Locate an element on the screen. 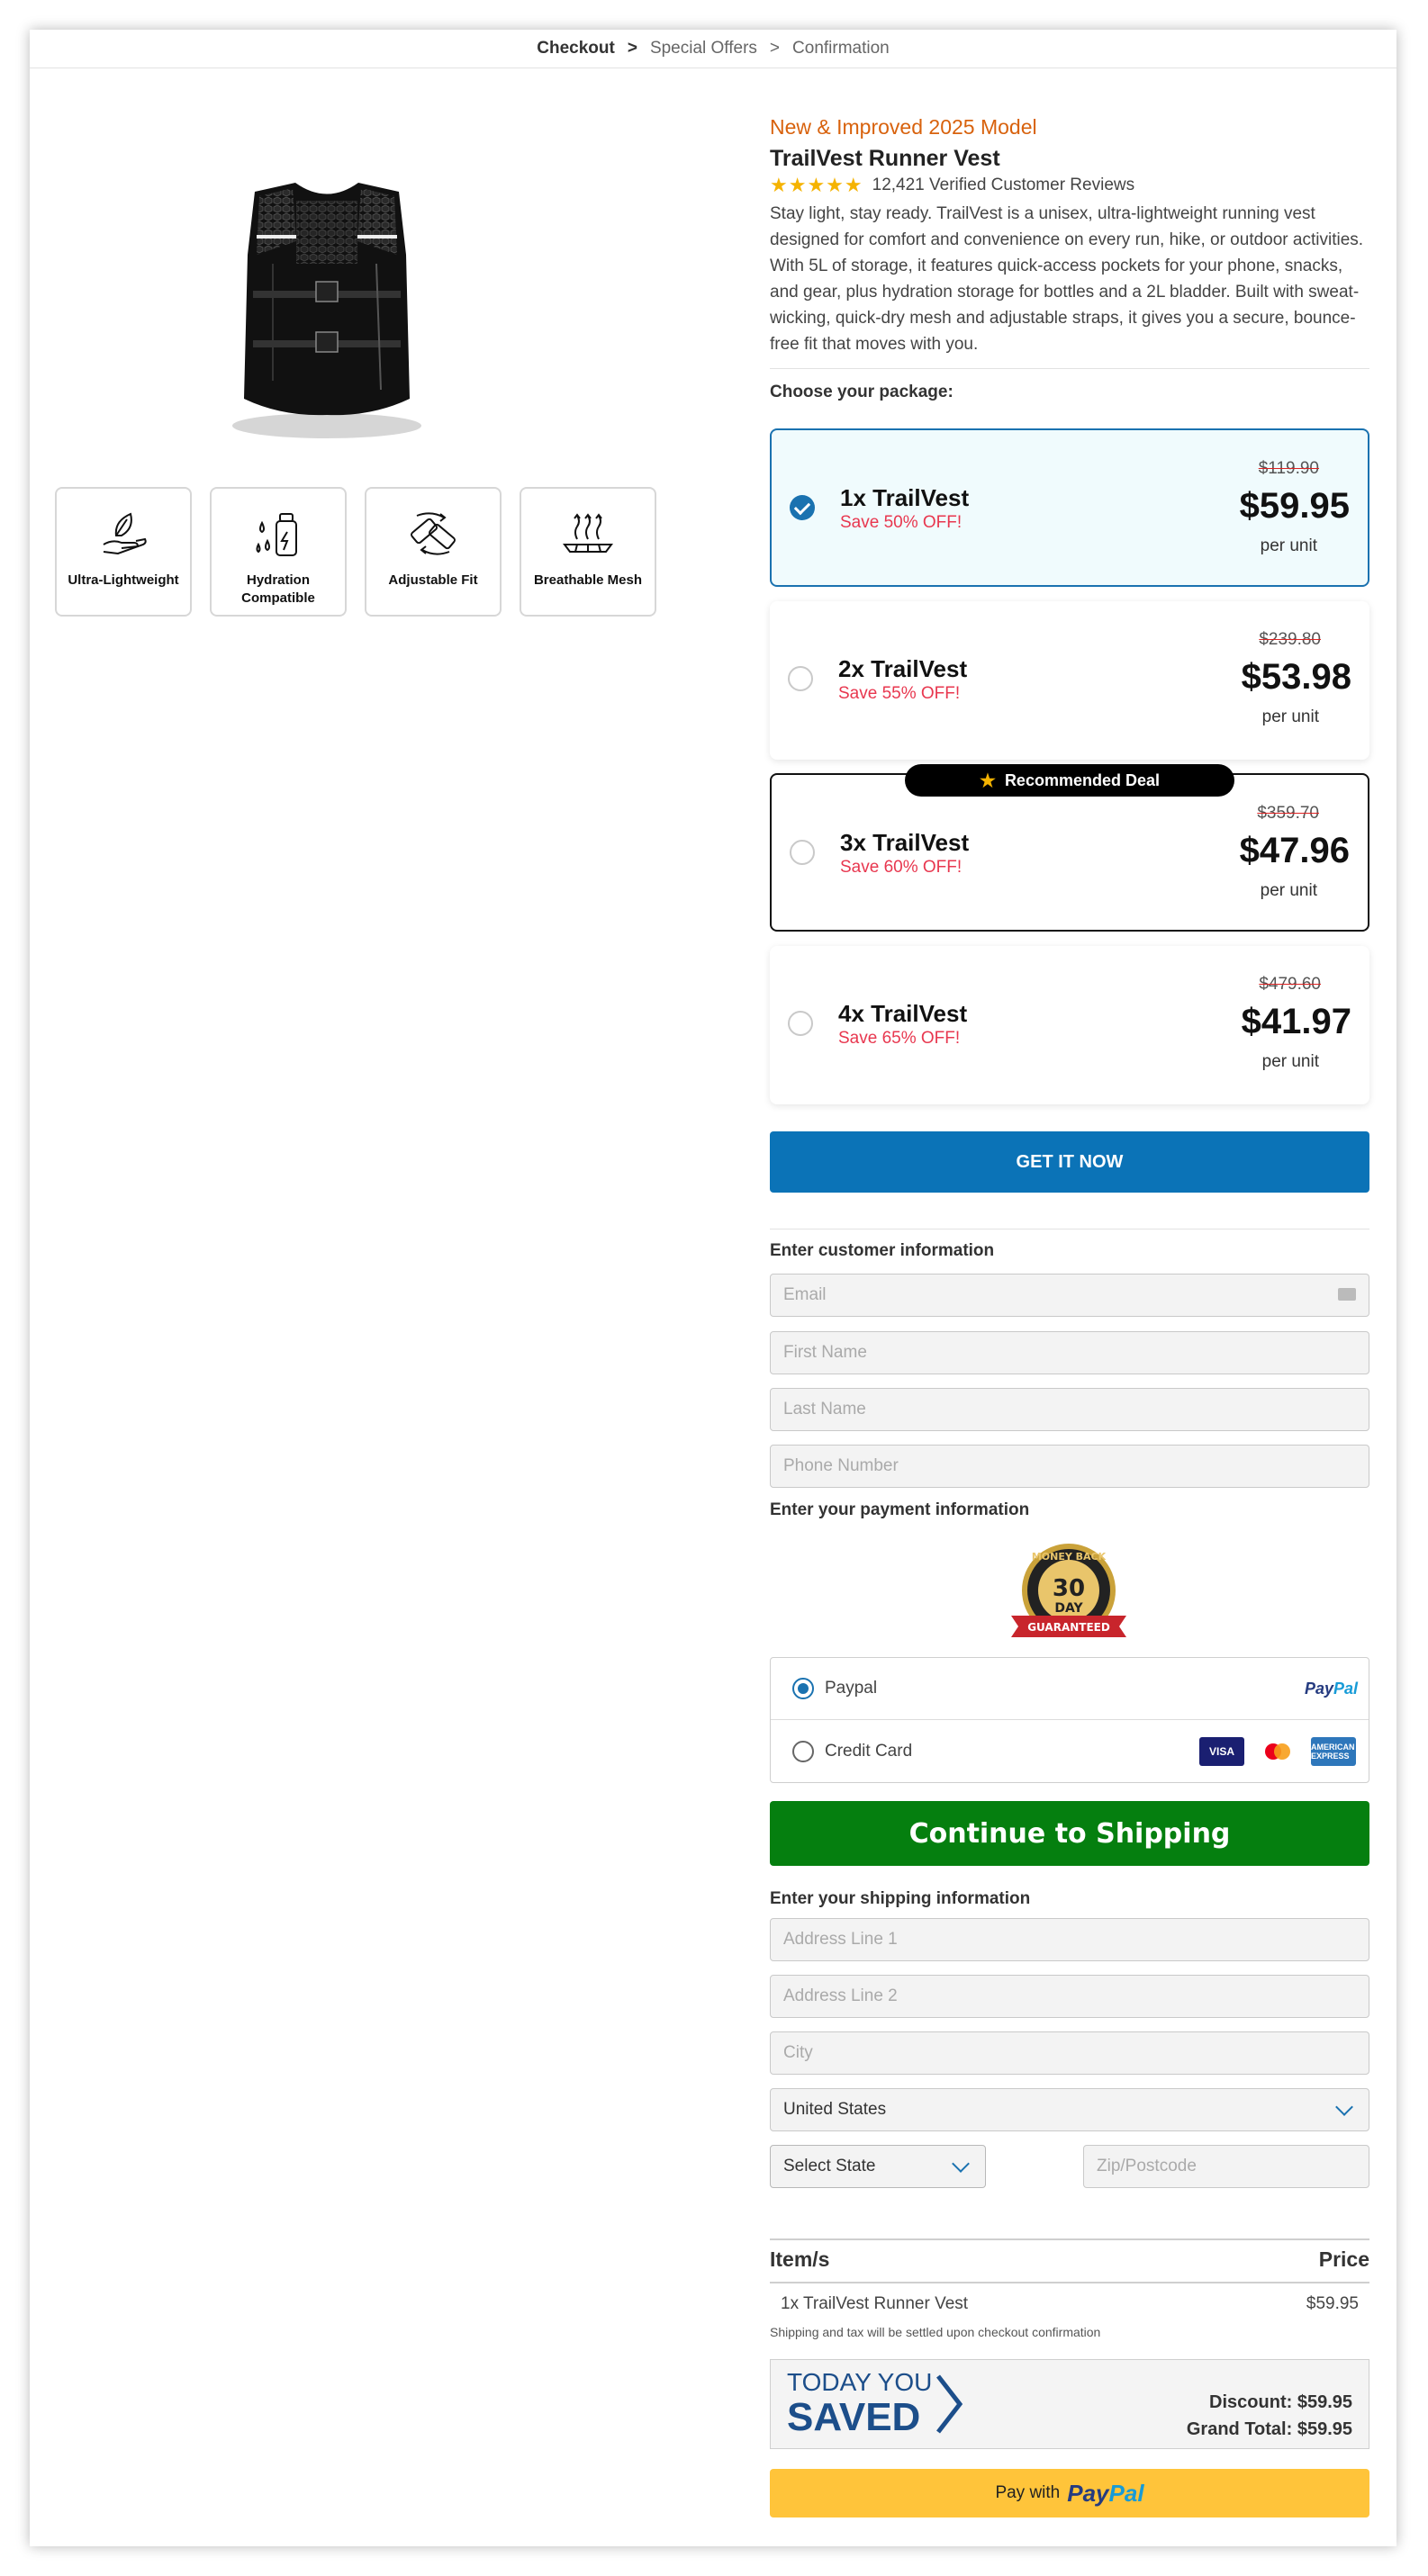 This screenshot has width=1428, height=2576. address-line-1-placeholder: Address Line 1 is located at coordinates (840, 1939).